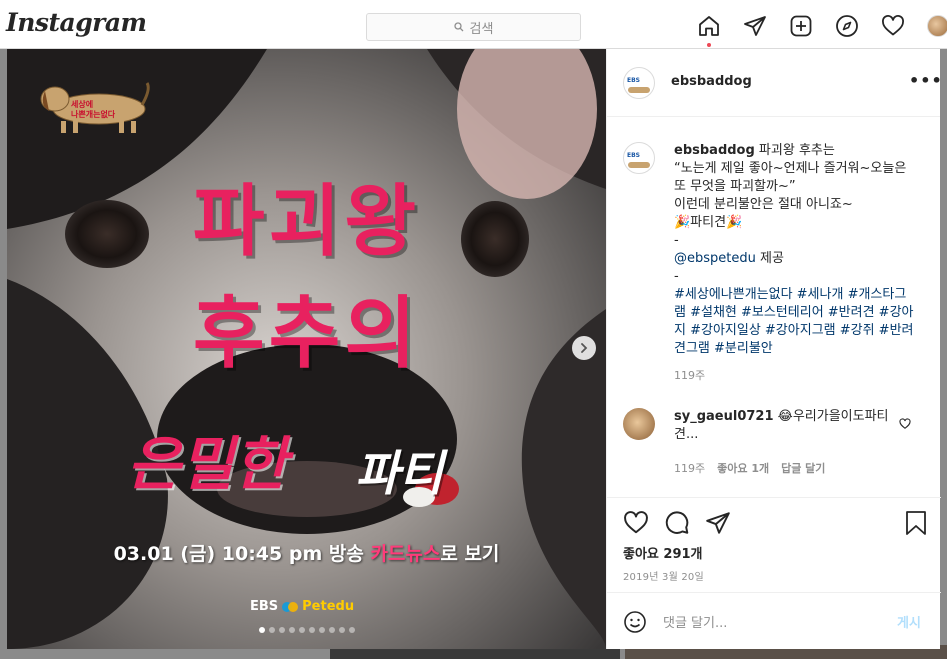 The height and width of the screenshot is (659, 947). I want to click on top-navigation-bar: Instagram 검색, so click(473, 24).